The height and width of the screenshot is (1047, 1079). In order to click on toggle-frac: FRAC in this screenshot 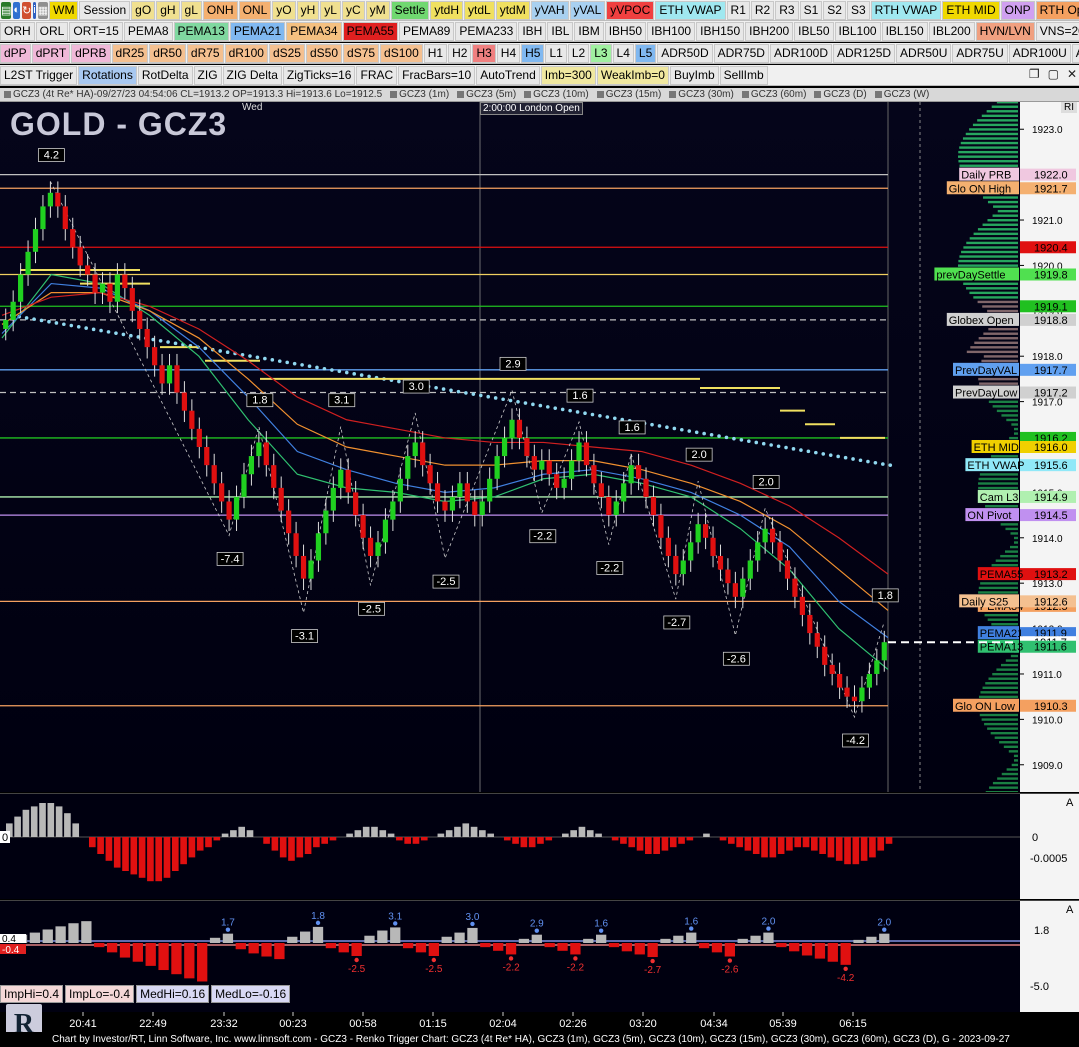, I will do `click(377, 75)`.